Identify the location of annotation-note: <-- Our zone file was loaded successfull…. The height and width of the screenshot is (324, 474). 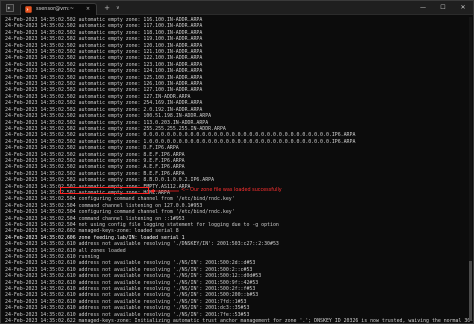
(231, 190).